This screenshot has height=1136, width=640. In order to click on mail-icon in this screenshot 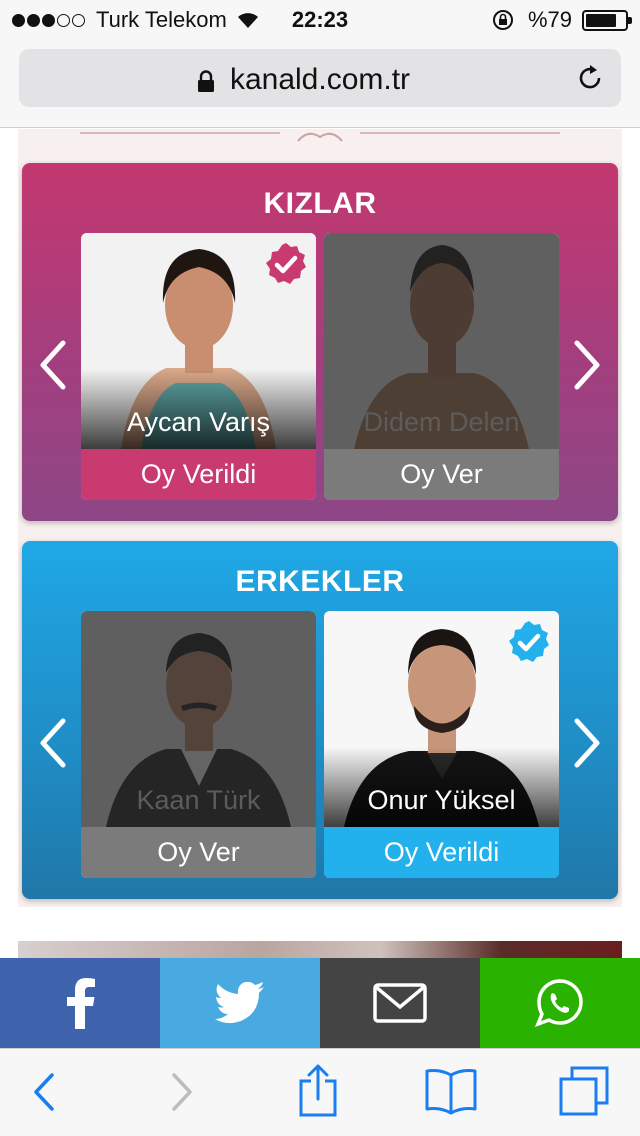, I will do `click(400, 1003)`.